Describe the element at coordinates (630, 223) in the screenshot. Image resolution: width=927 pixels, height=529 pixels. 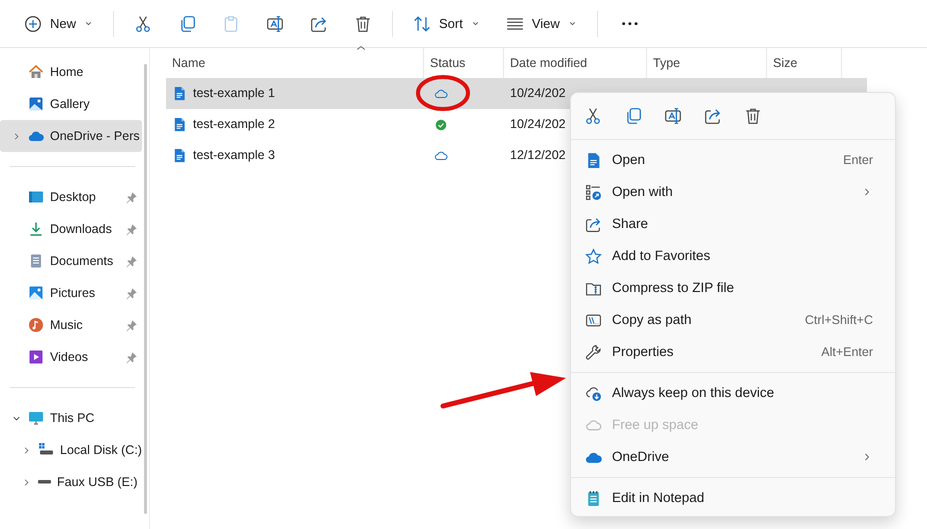
I see `menu-label: Share` at that location.